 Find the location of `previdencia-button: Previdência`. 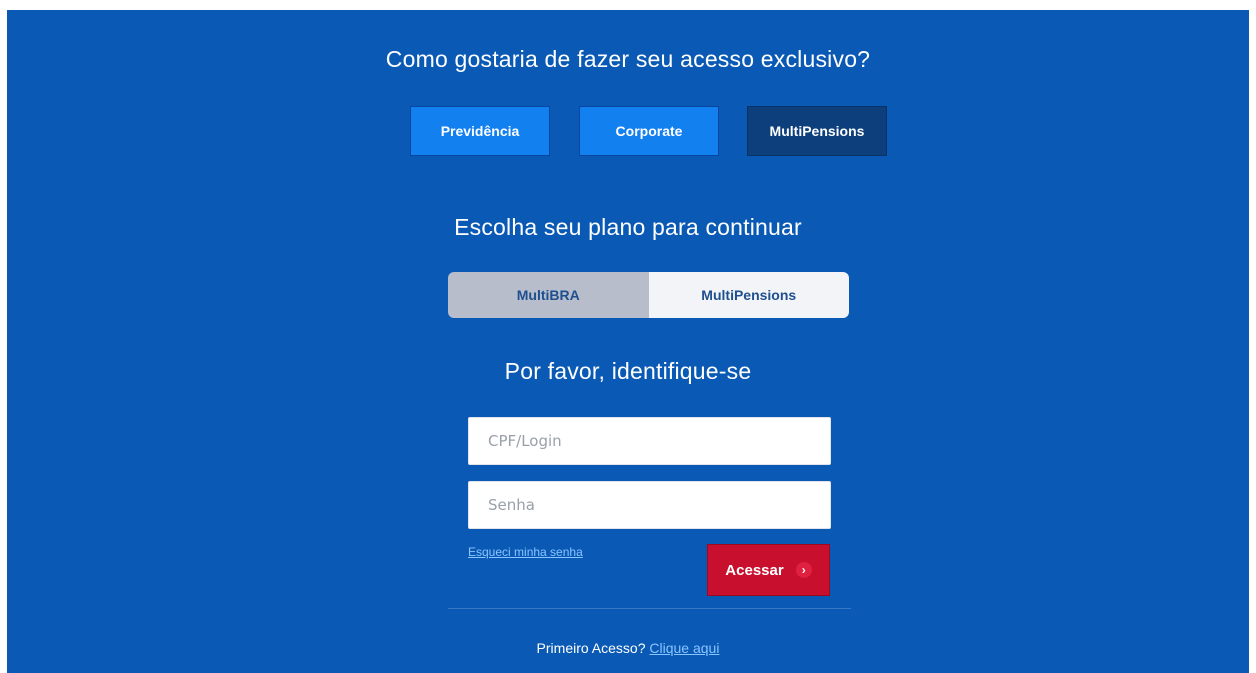

previdencia-button: Previdência is located at coordinates (480, 131).